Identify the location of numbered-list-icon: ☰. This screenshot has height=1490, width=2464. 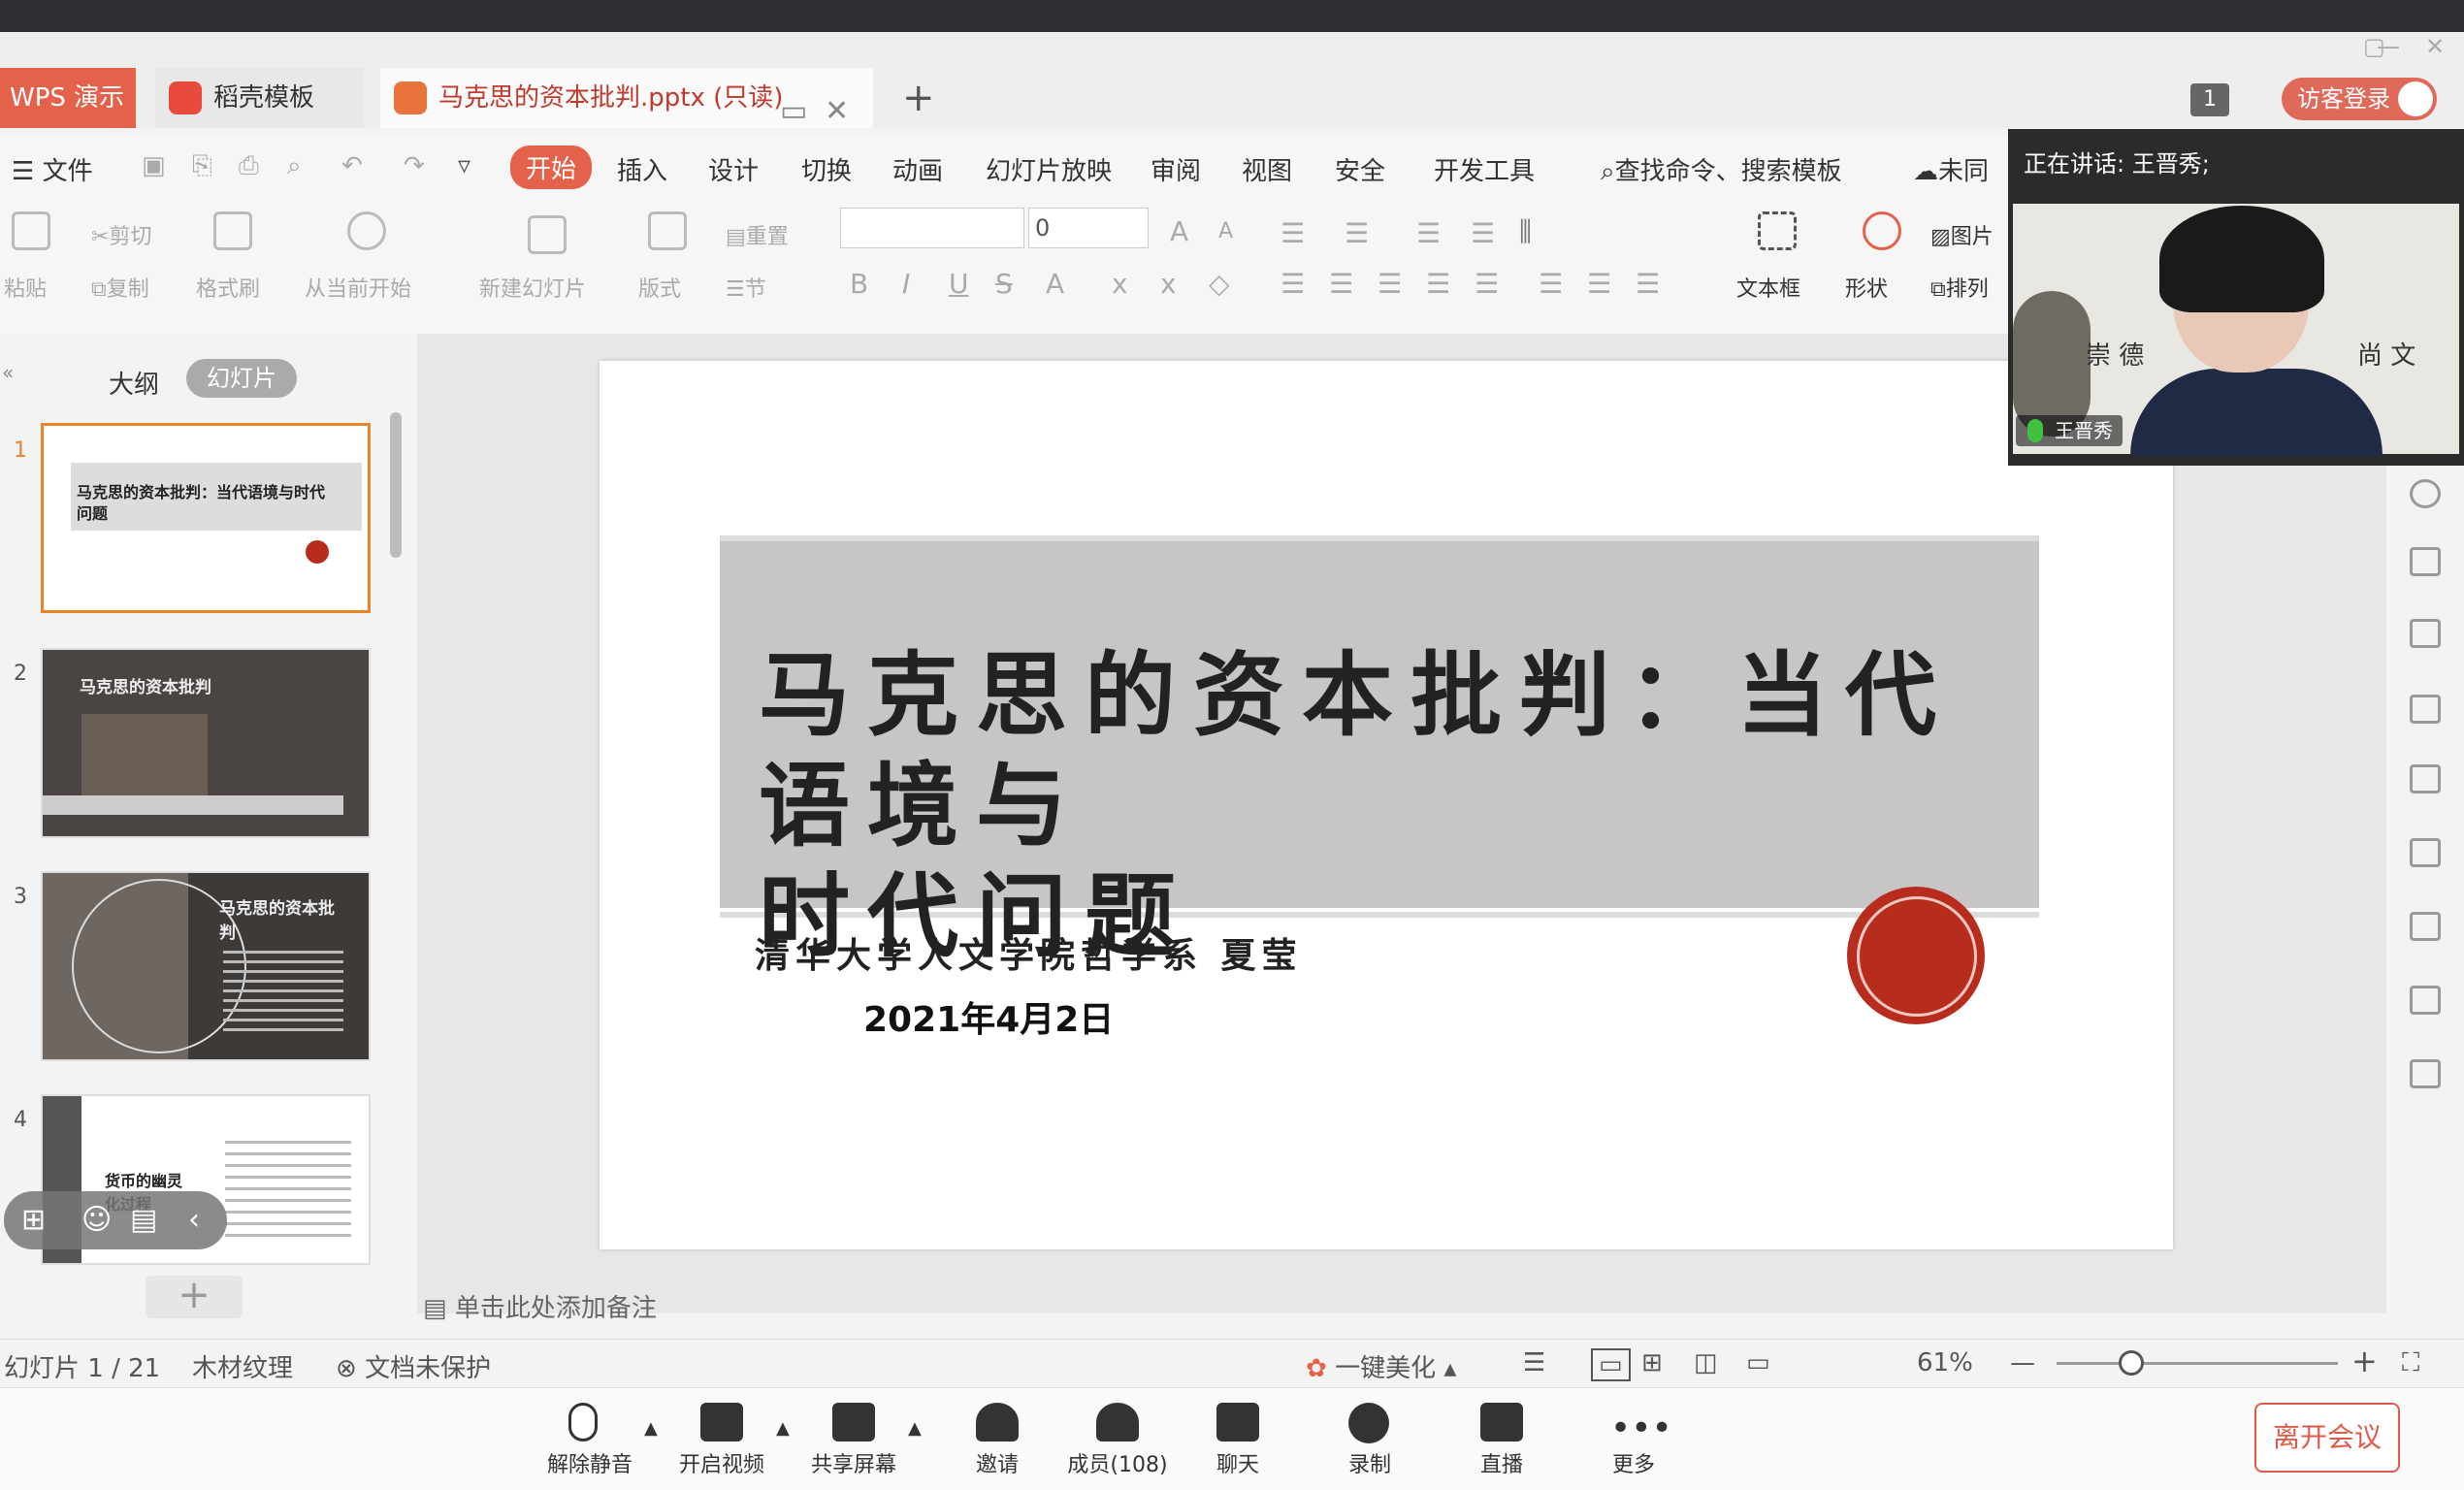
(1357, 233).